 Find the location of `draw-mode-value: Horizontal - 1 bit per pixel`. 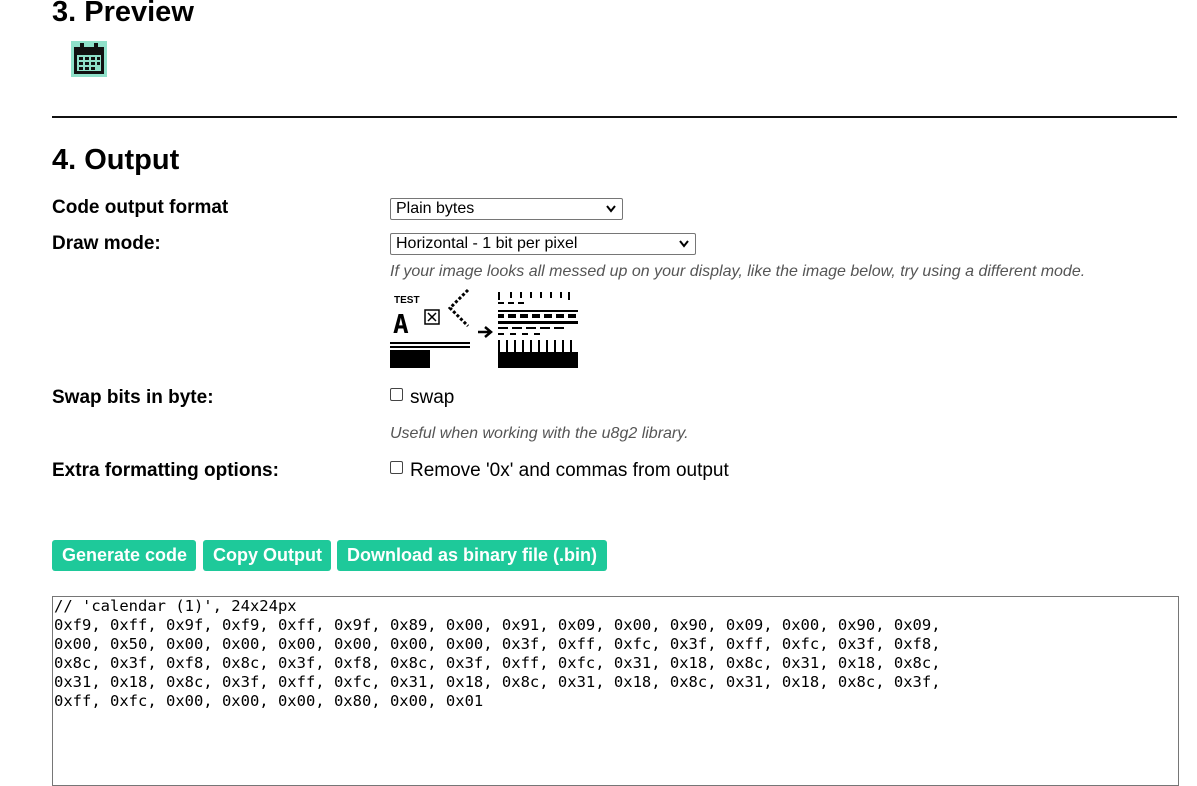

draw-mode-value: Horizontal - 1 bit per pixel is located at coordinates (487, 243).